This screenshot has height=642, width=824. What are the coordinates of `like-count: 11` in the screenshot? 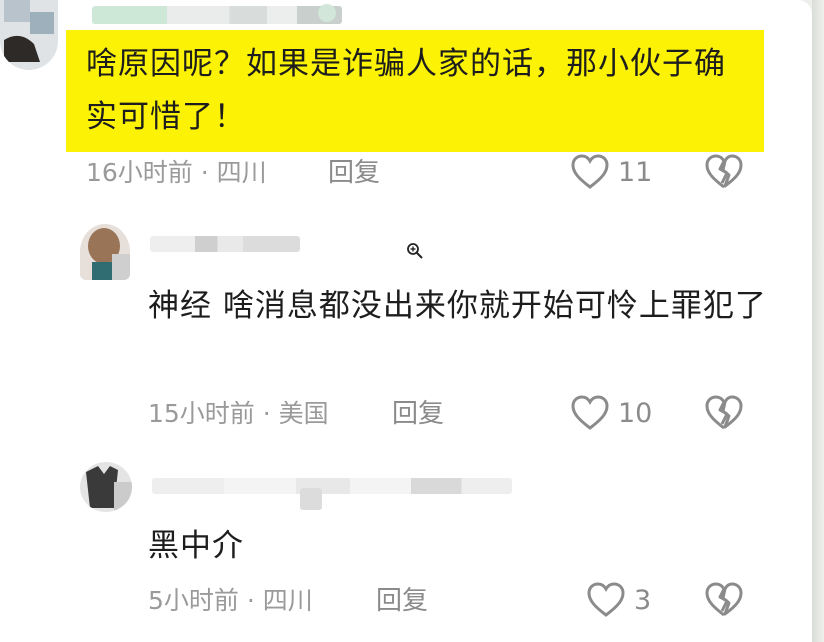 It's located at (635, 172).